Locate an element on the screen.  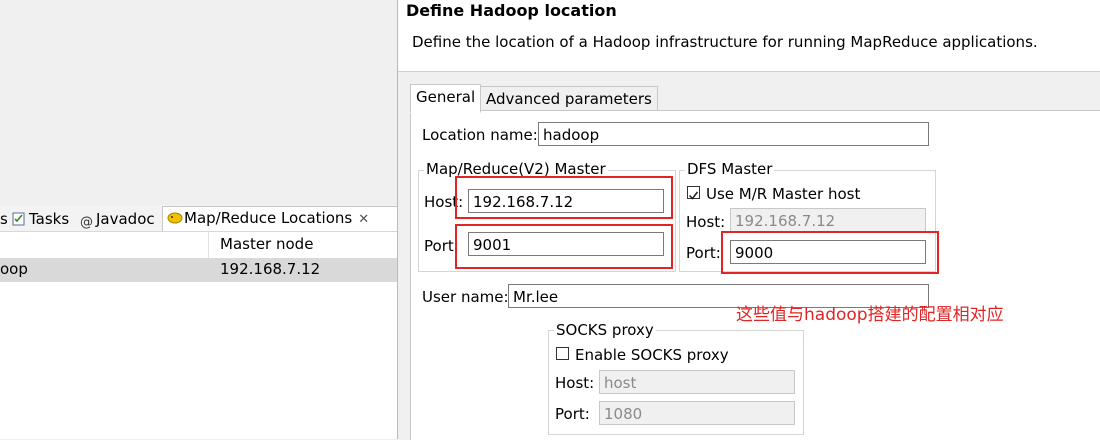
annotation-note: 这些值与hadoop搭建的配置相对应 is located at coordinates (870, 315).